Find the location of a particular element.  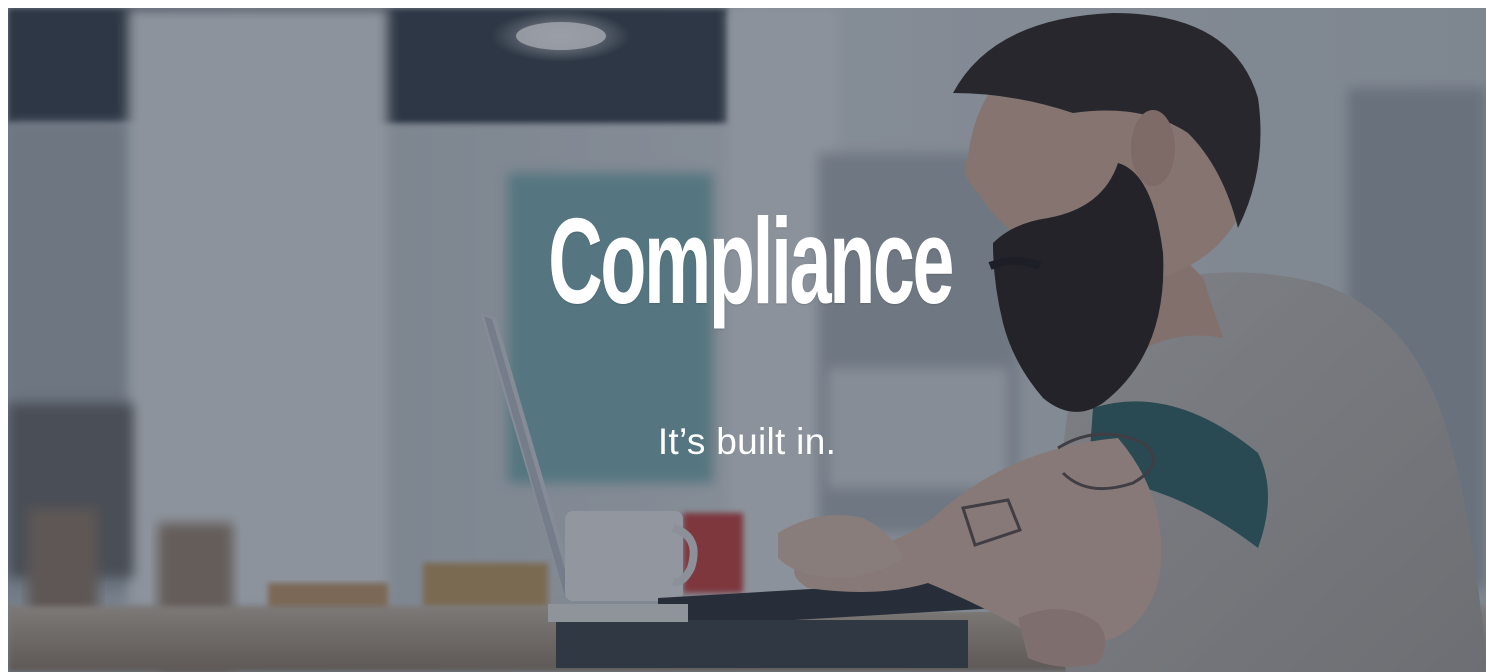

hero-headline: Compliance is located at coordinates (751, 261).